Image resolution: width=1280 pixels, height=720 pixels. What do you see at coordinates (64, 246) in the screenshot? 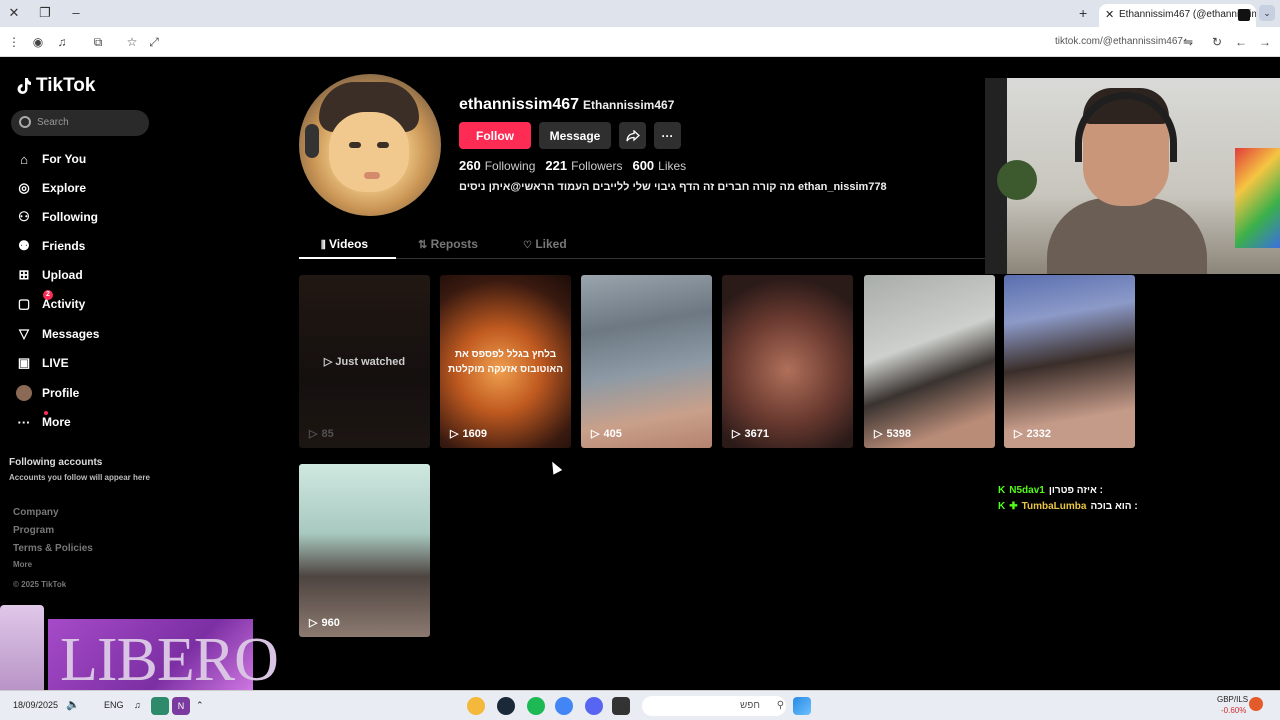
I see `sidebar-item-label: Friends` at bounding box center [64, 246].